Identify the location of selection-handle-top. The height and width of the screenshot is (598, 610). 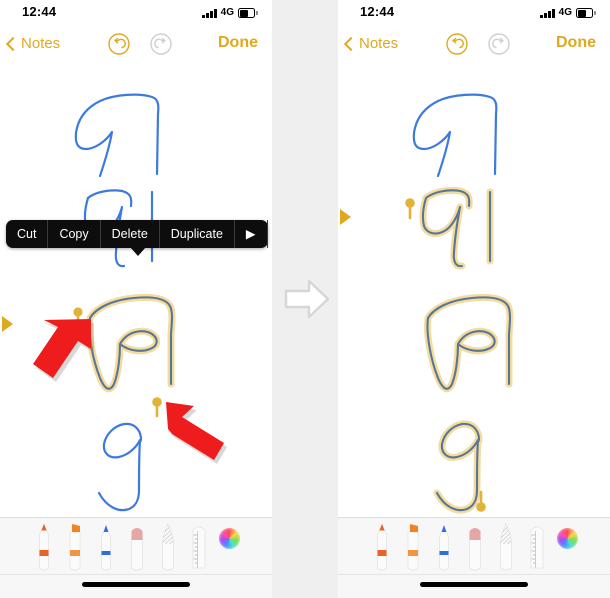
(410, 209).